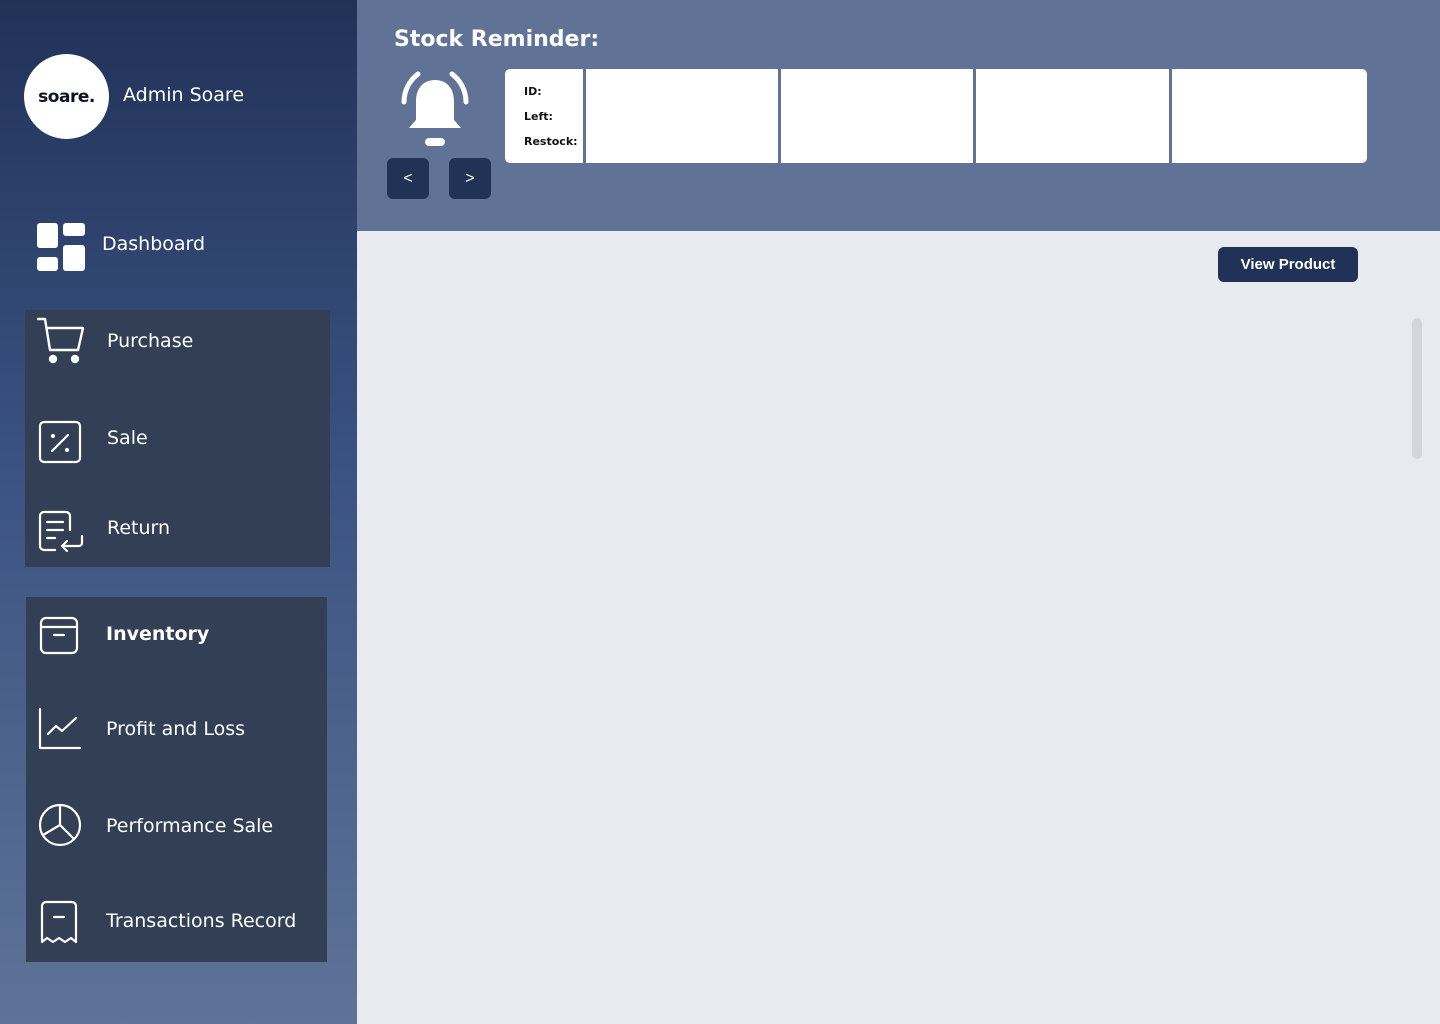 The height and width of the screenshot is (1024, 1440). Describe the element at coordinates (533, 91) in the screenshot. I see `reminder-id-label: ID:` at that location.